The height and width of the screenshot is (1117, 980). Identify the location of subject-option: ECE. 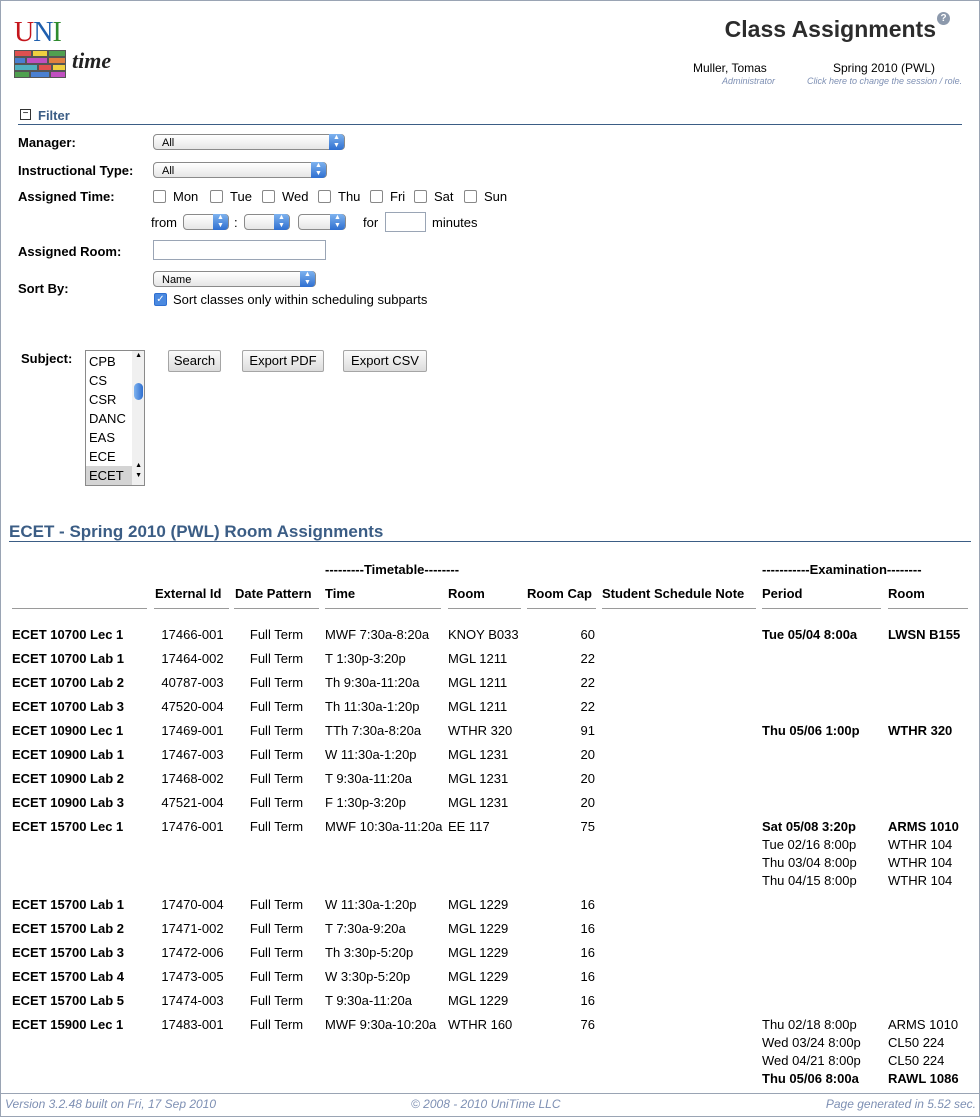
(109, 456).